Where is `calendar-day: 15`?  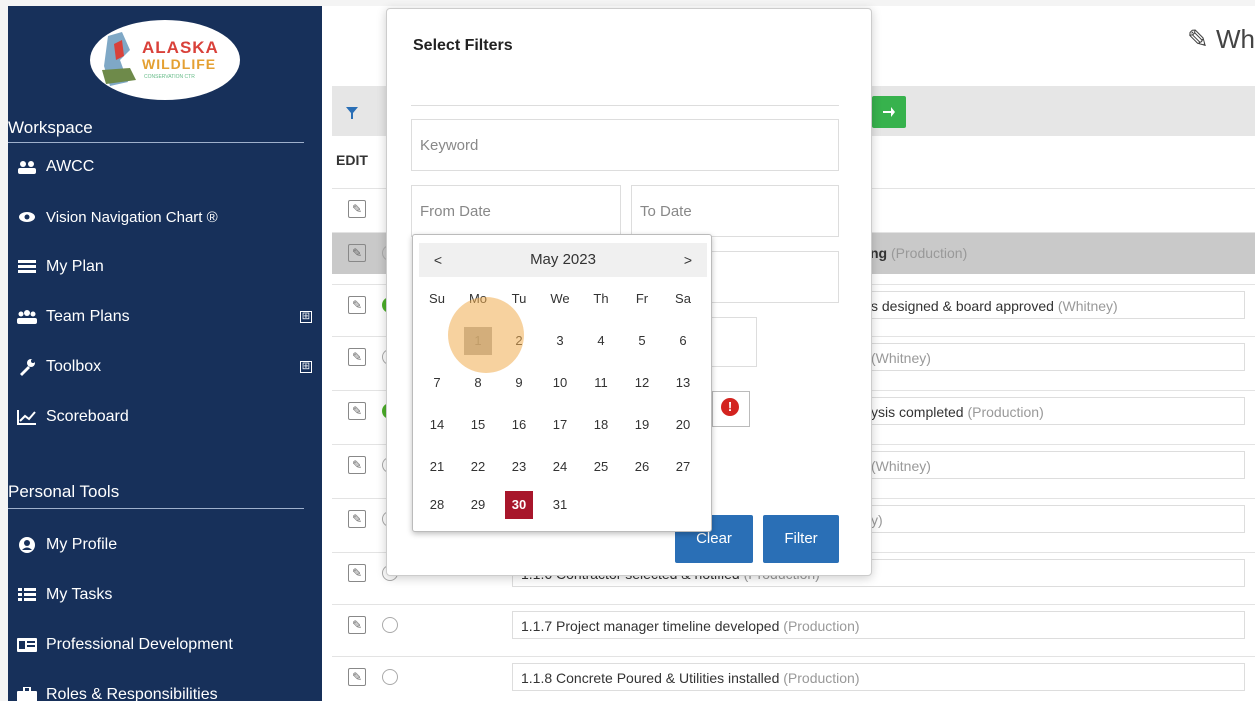 calendar-day: 15 is located at coordinates (478, 425).